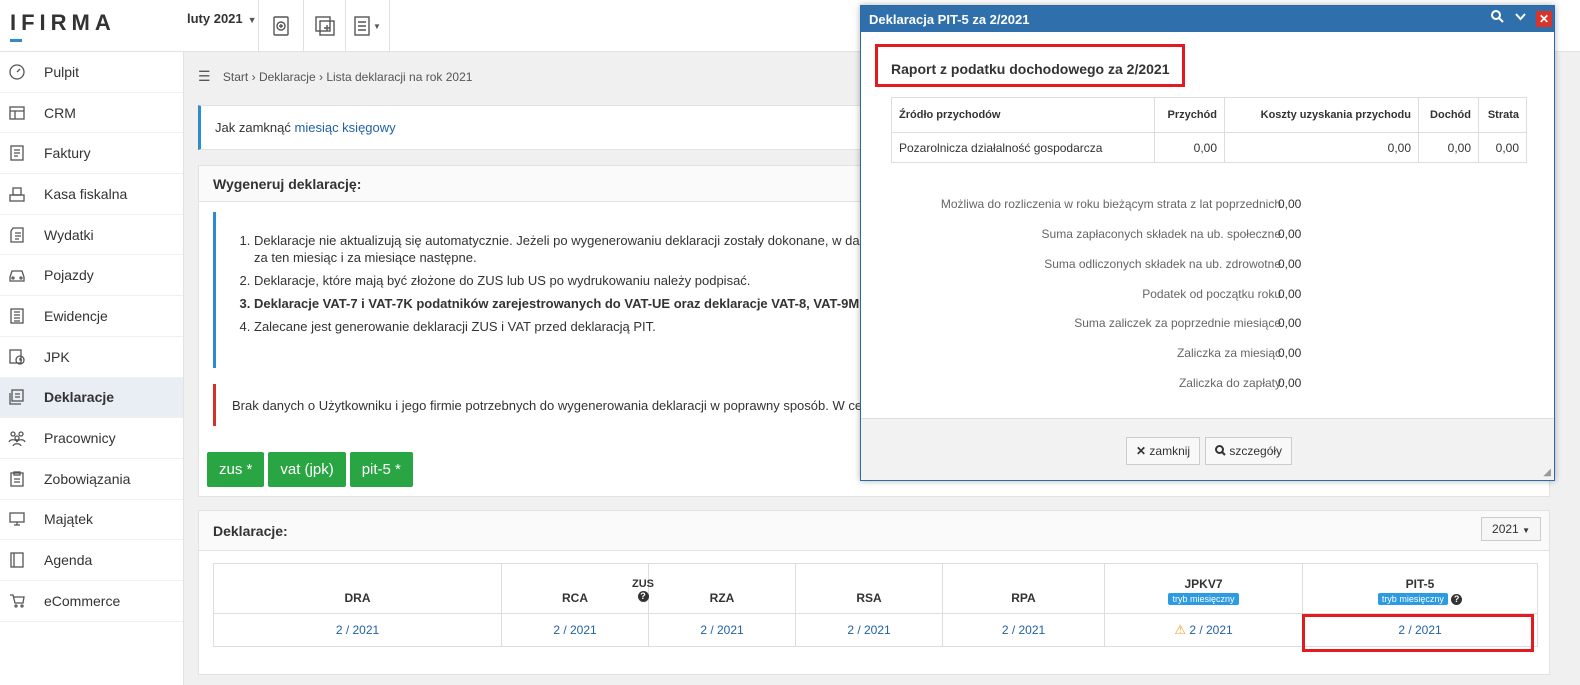 The width and height of the screenshot is (1580, 685). I want to click on rsa-link: 2 / 2021, so click(869, 630).